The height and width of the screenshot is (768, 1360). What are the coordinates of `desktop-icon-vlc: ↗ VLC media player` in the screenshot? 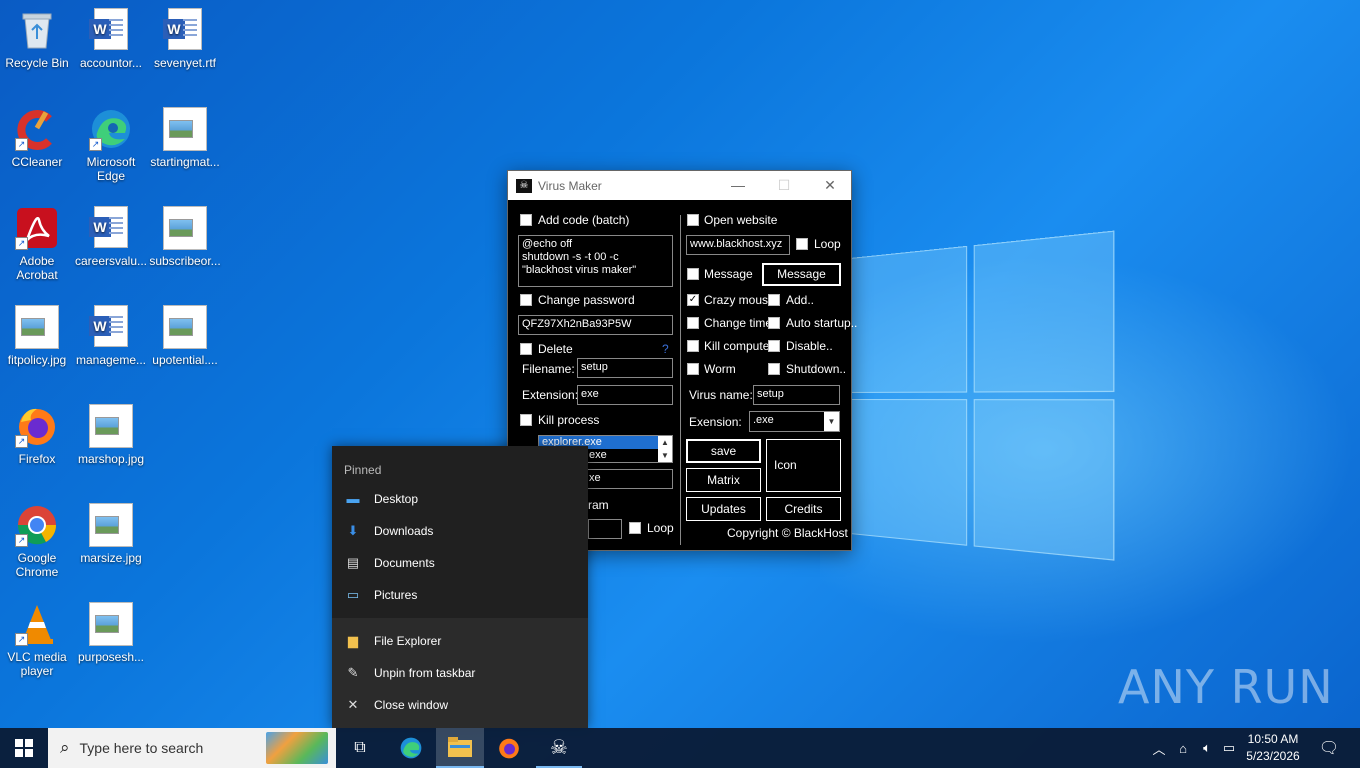 It's located at (37, 640).